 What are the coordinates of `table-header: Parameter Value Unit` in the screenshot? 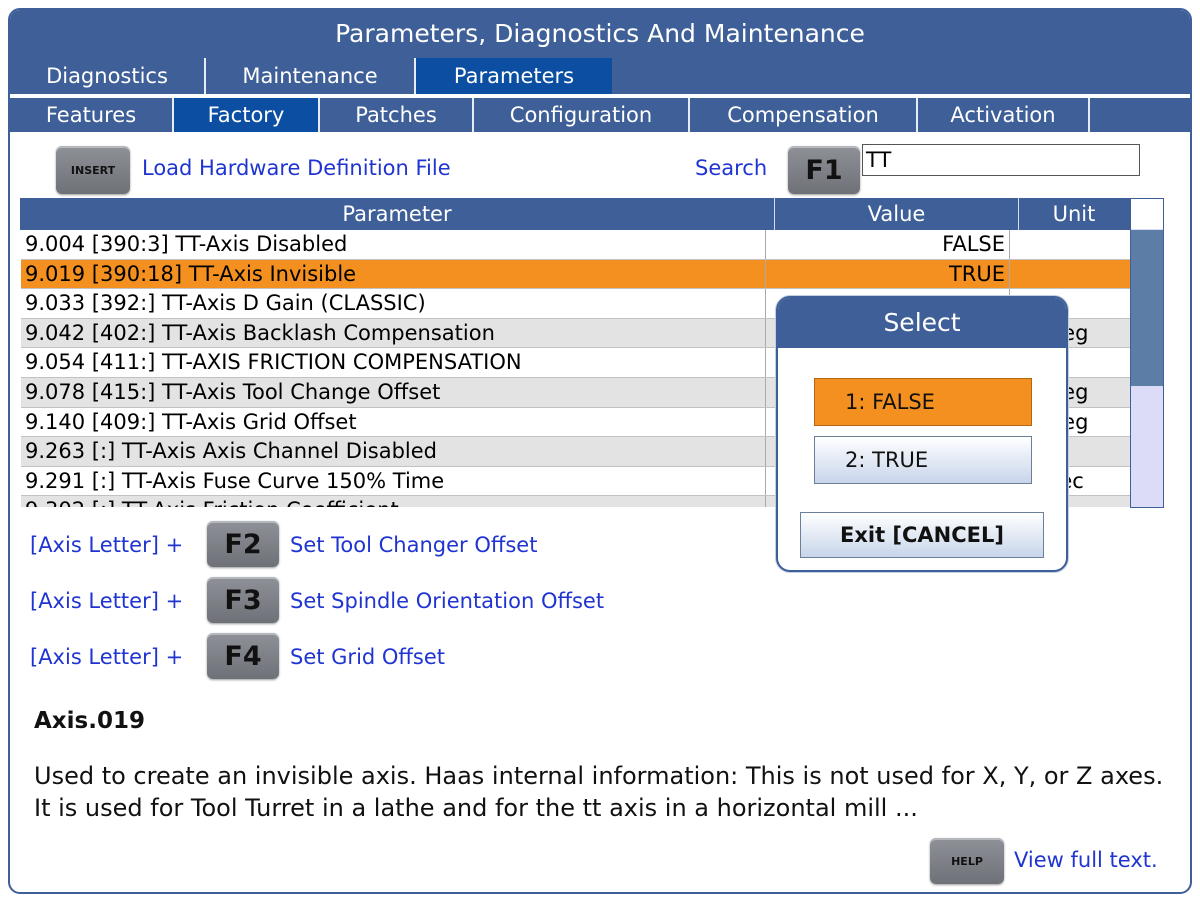 It's located at (575, 214).